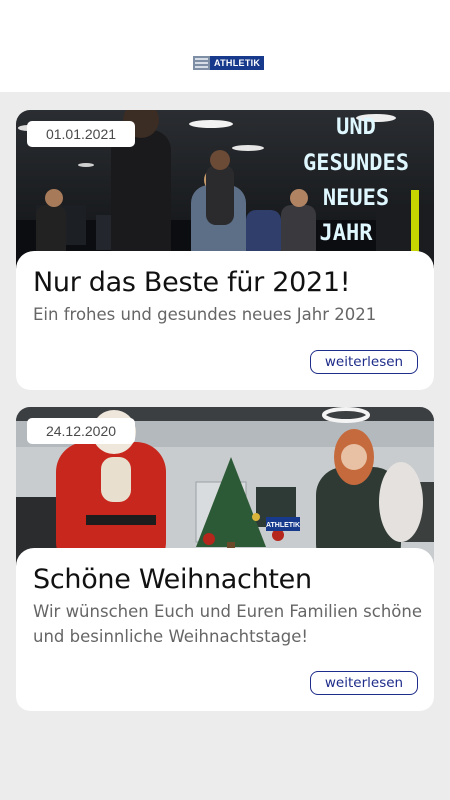 Image resolution: width=450 pixels, height=800 pixels. I want to click on date-badge: 24.12.2020, so click(81, 431).